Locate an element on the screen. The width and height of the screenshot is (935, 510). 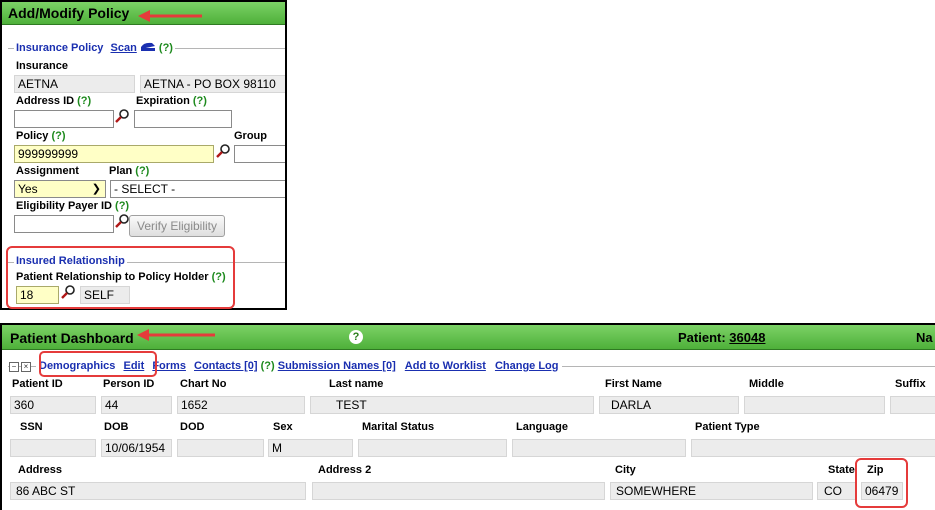
address-id-input is located at coordinates (64, 119).